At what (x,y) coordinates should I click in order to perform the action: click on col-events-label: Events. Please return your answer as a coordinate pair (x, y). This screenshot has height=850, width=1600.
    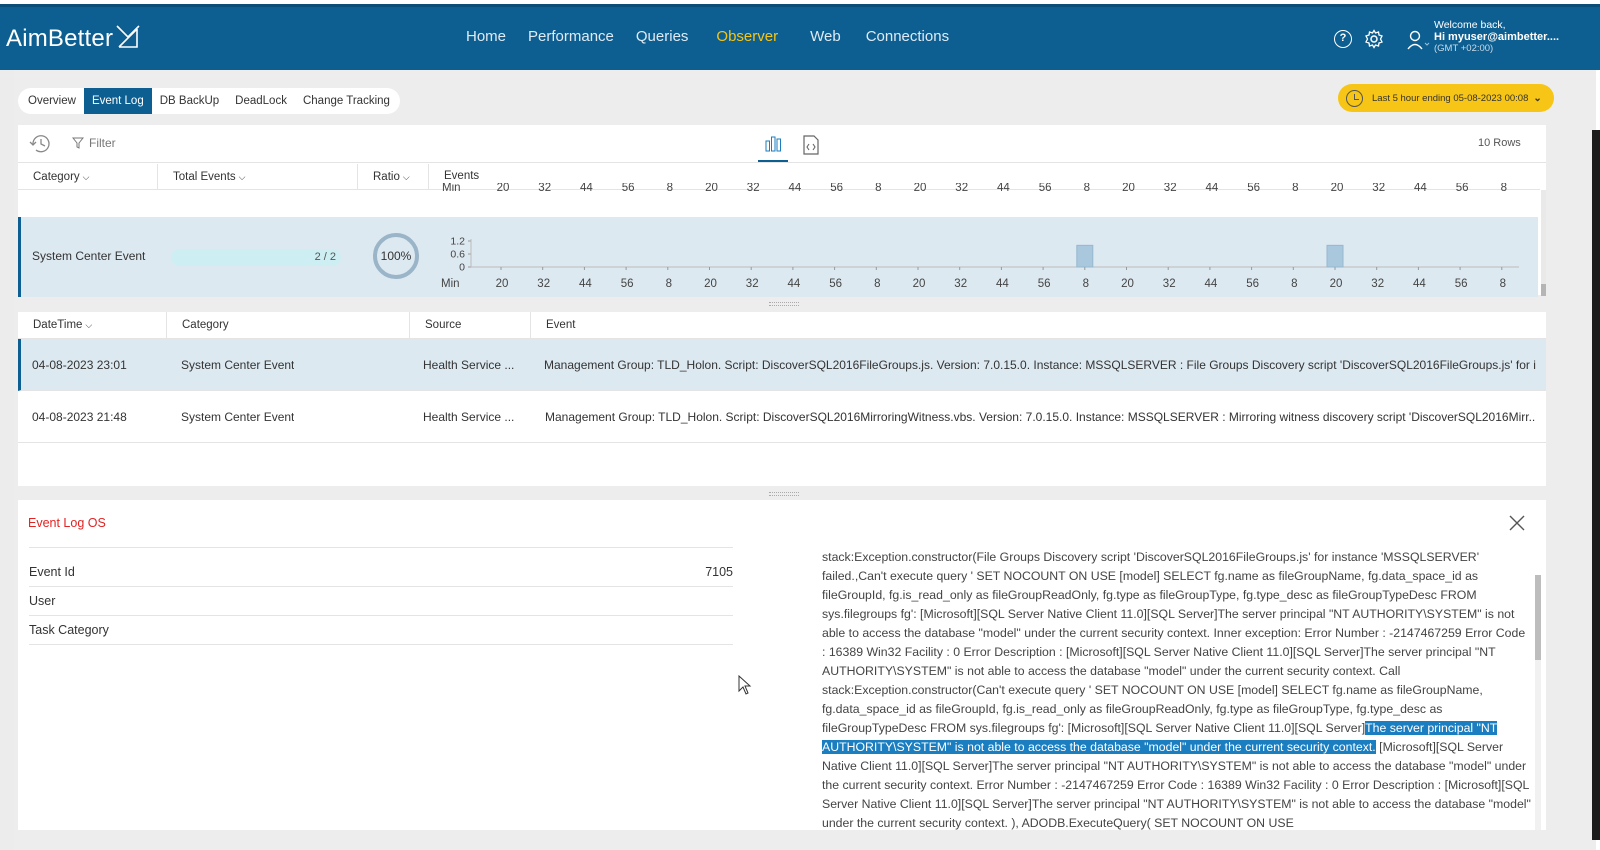
    Looking at the image, I should click on (462, 176).